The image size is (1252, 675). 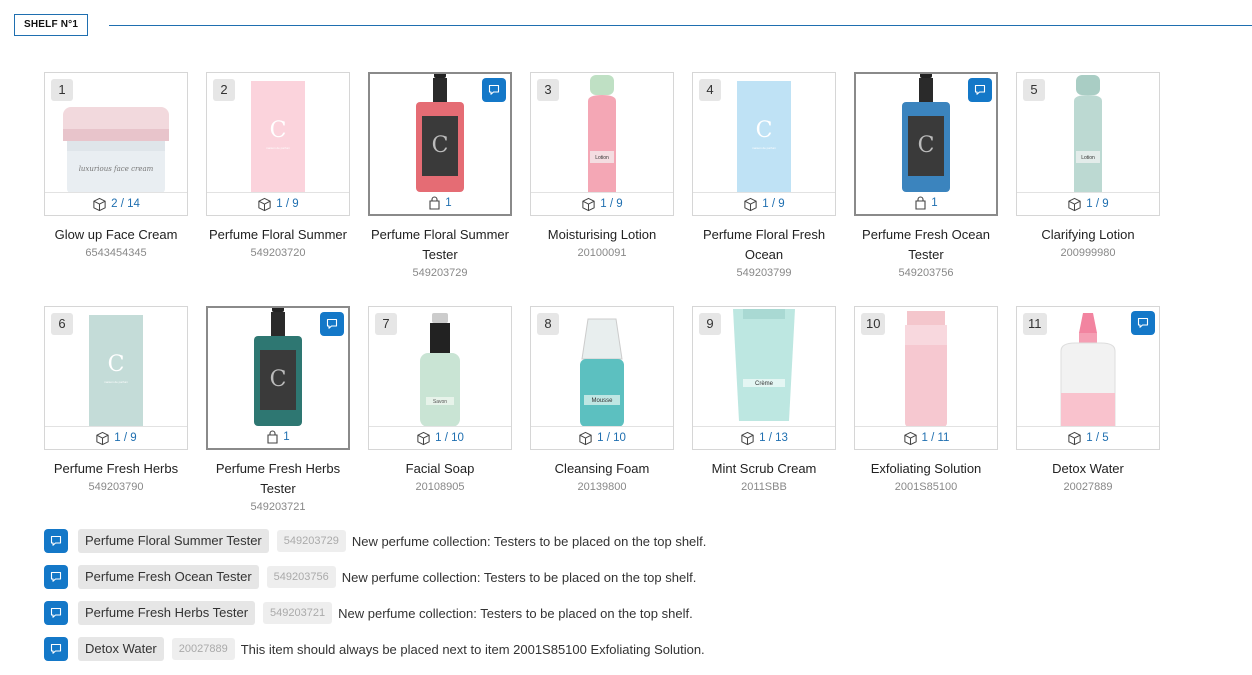 I want to click on product-name: Facial Soap, so click(x=440, y=468).